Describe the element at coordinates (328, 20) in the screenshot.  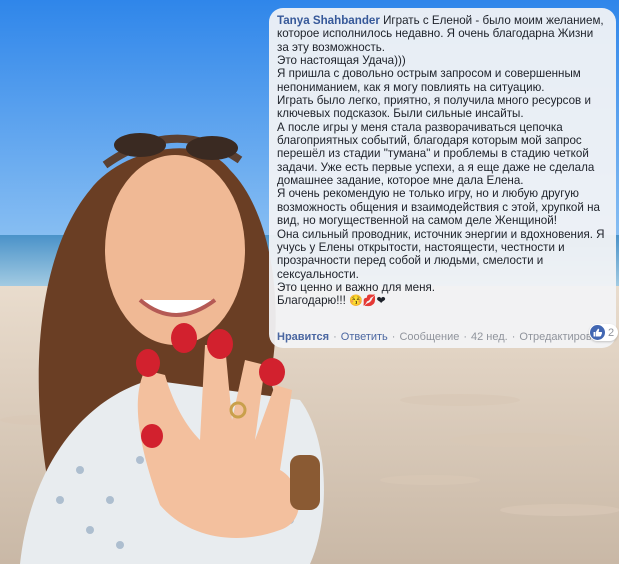
I see `comment-author-link: Tanya Shahbander` at that location.